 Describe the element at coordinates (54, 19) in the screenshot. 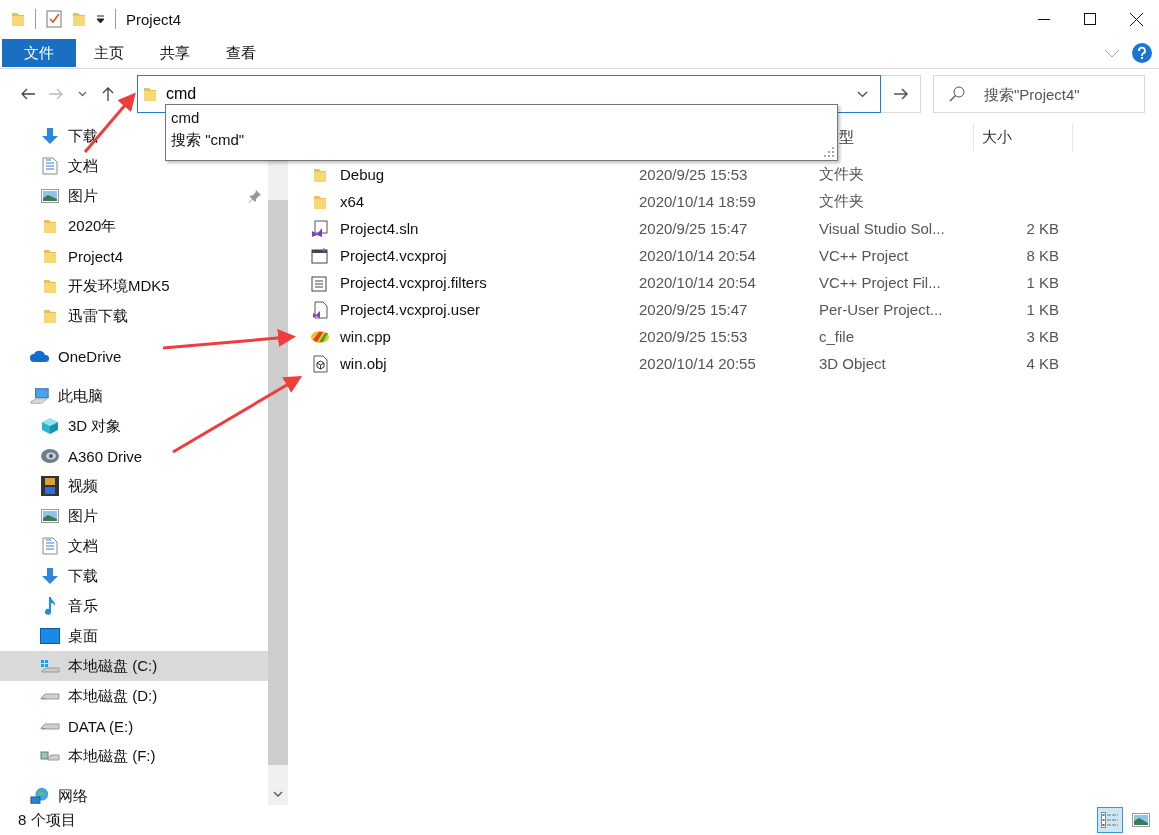

I see `properties-check-icon` at that location.